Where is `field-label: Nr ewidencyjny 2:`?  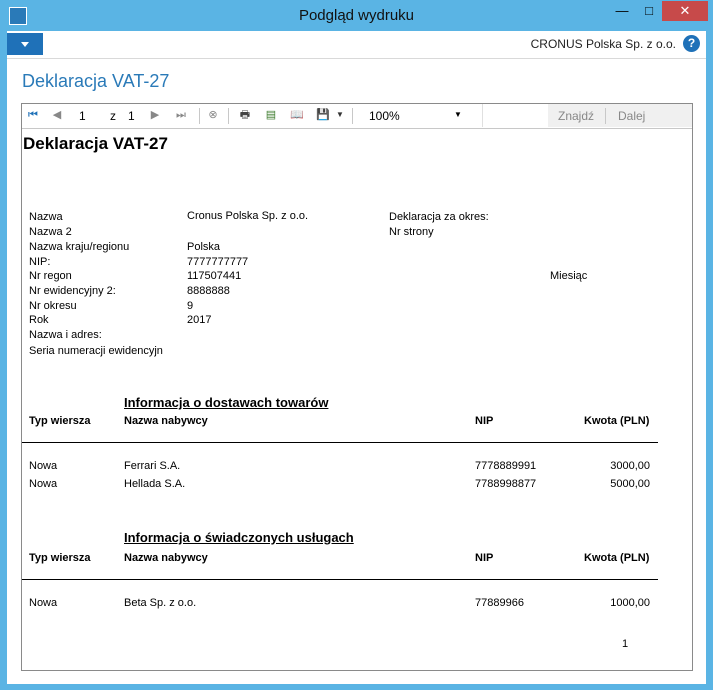 field-label: Nr ewidencyjny 2: is located at coordinates (72, 291).